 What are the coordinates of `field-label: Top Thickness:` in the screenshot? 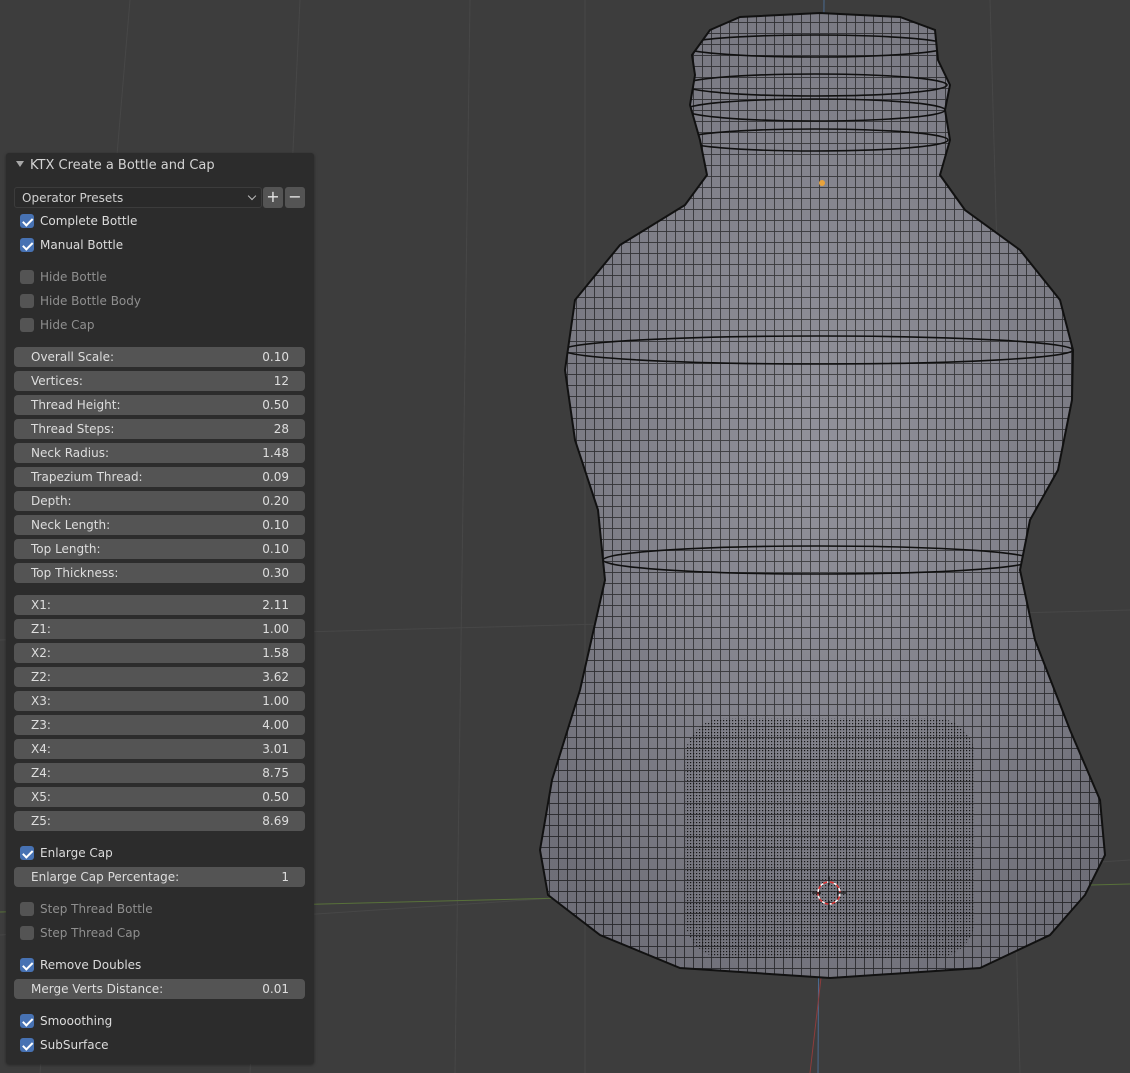 It's located at (75, 573).